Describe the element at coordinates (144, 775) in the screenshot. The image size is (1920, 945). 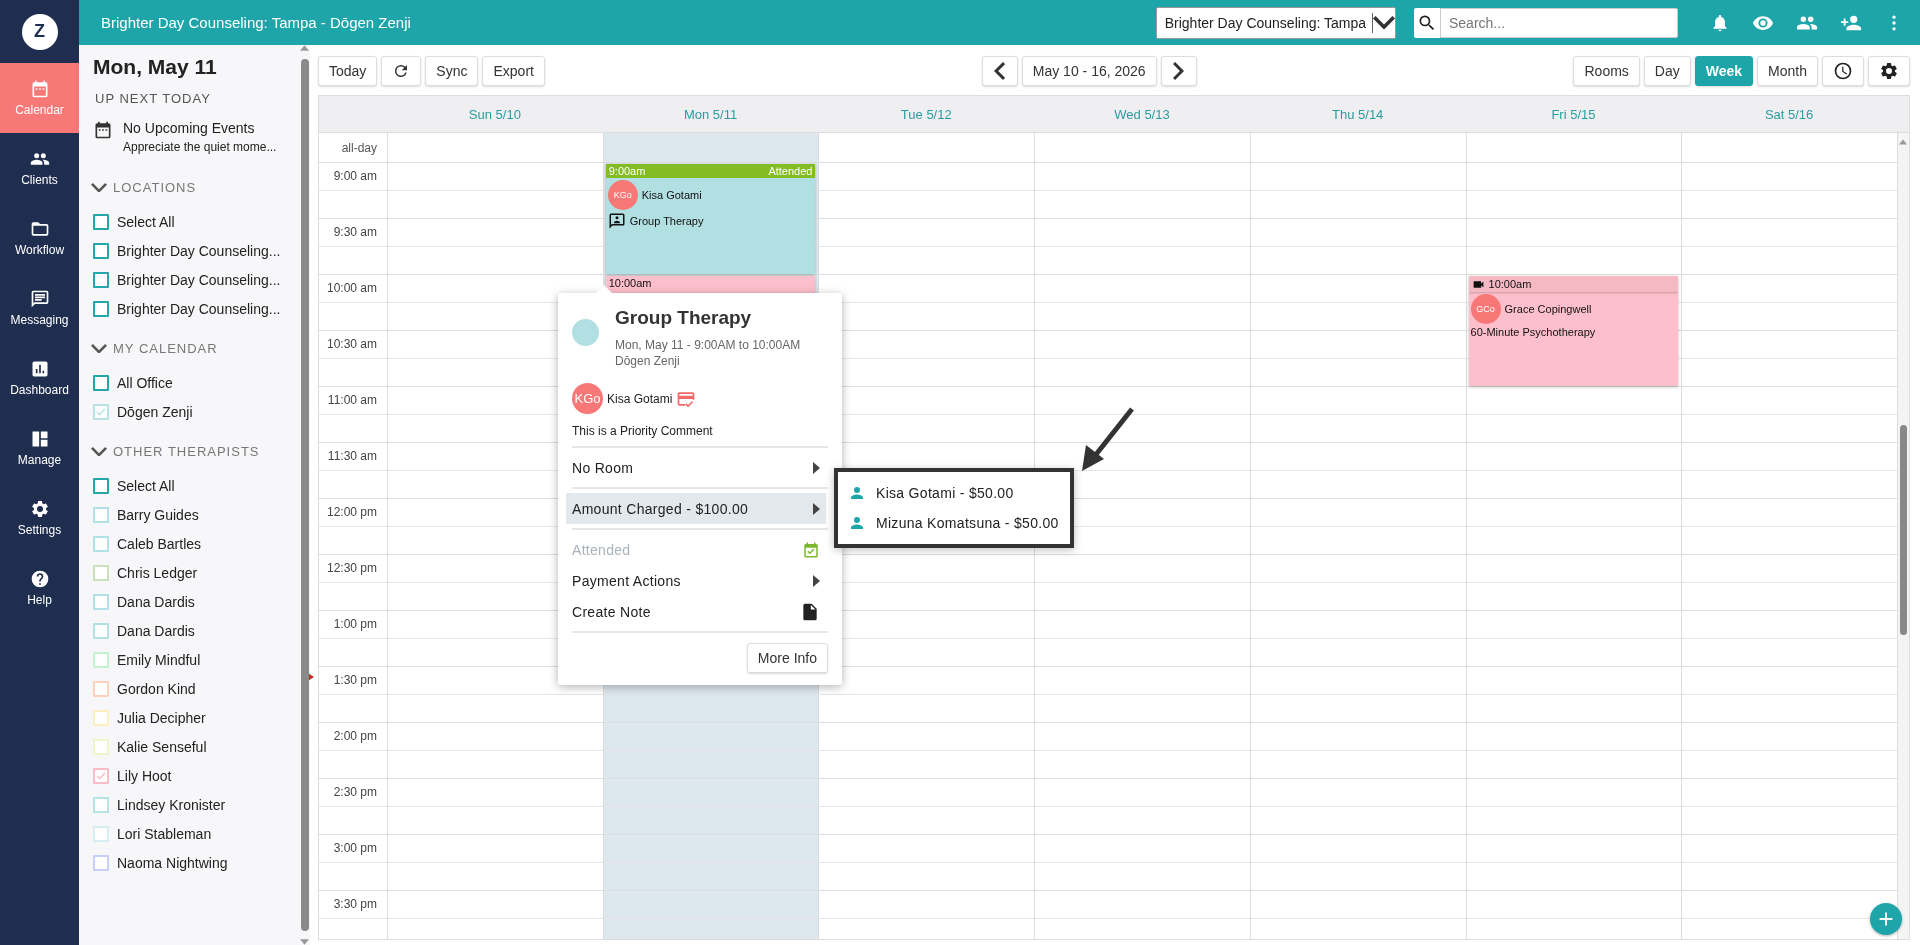
I see `checkbox-label: Lily Hoot` at that location.